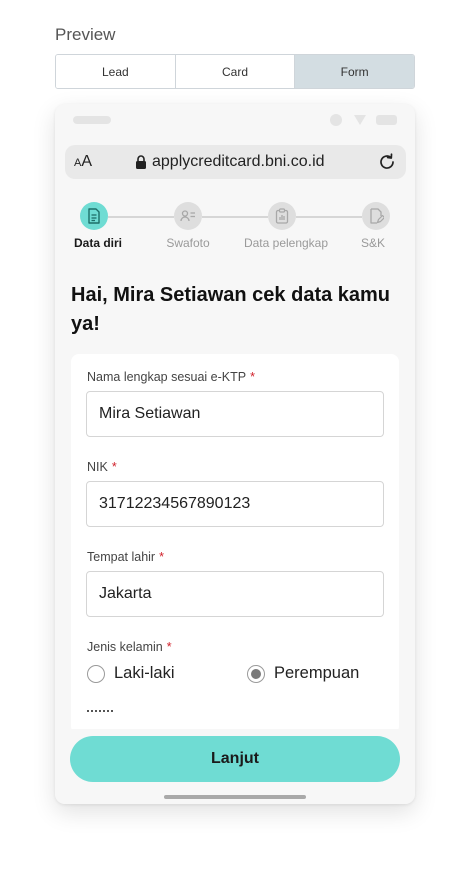 The image size is (470, 871). I want to click on page-title: Hai, Mira Setiawan cek data kamu ya!, so click(231, 309).